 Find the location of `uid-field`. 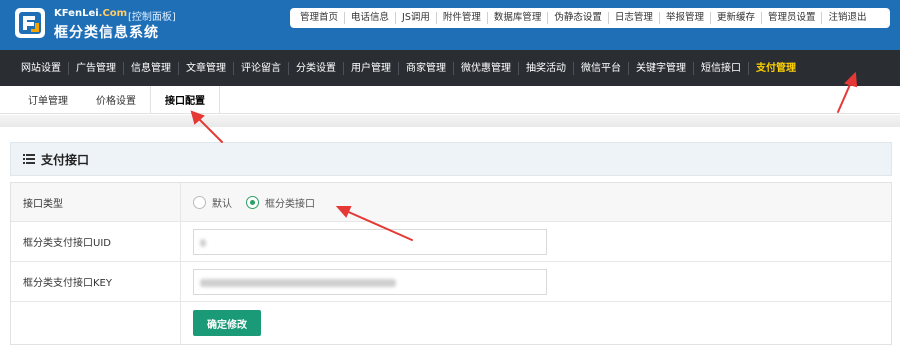

uid-field is located at coordinates (536, 241).